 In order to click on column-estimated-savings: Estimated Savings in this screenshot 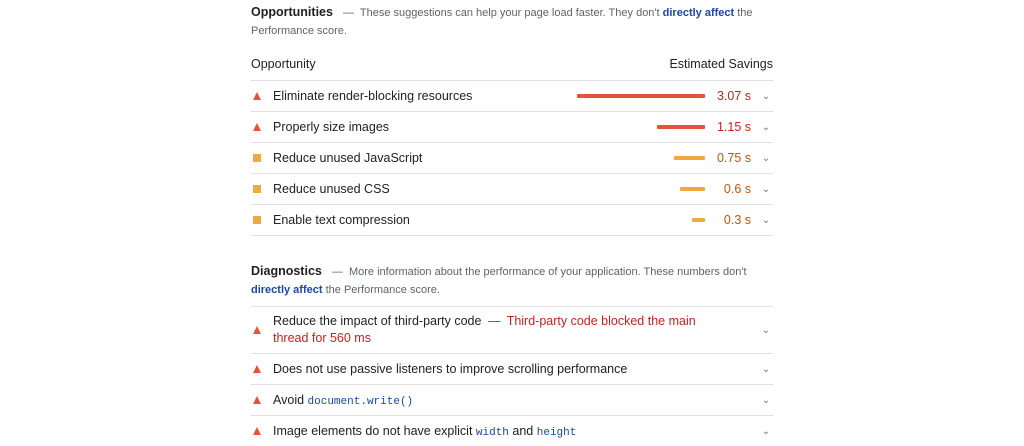, I will do `click(721, 64)`.